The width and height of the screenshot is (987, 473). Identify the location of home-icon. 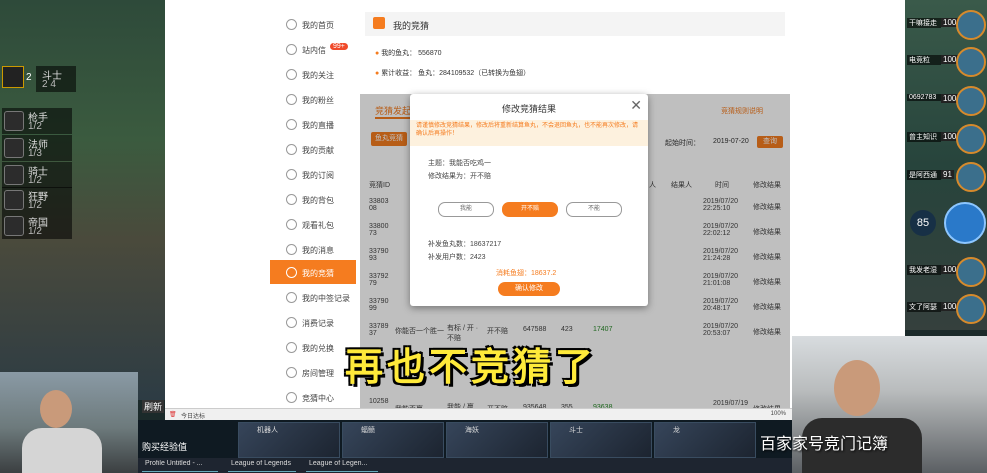
(291, 24).